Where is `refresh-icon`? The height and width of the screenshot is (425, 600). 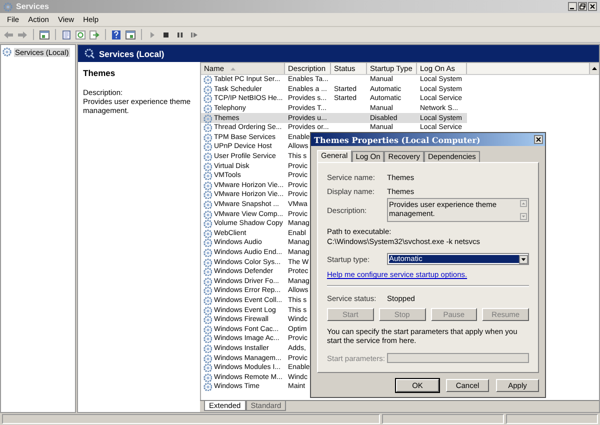 refresh-icon is located at coordinates (80, 35).